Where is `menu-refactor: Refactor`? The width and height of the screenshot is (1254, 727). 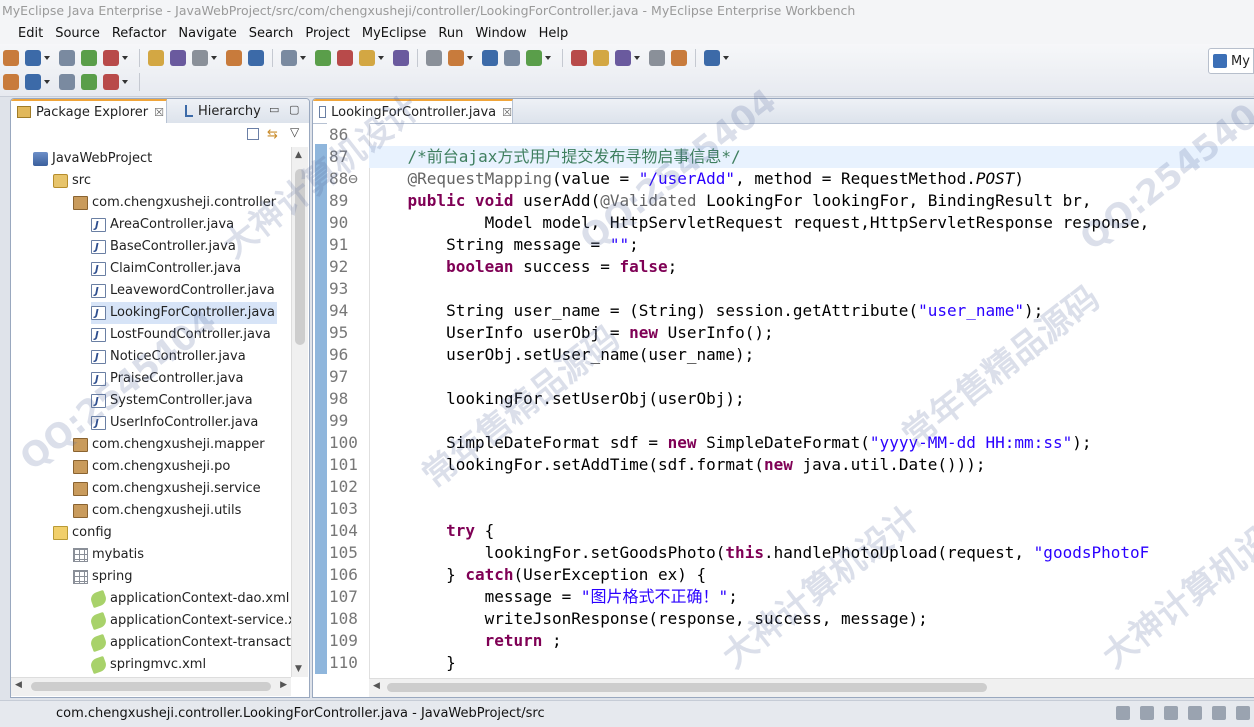 menu-refactor: Refactor is located at coordinates (139, 33).